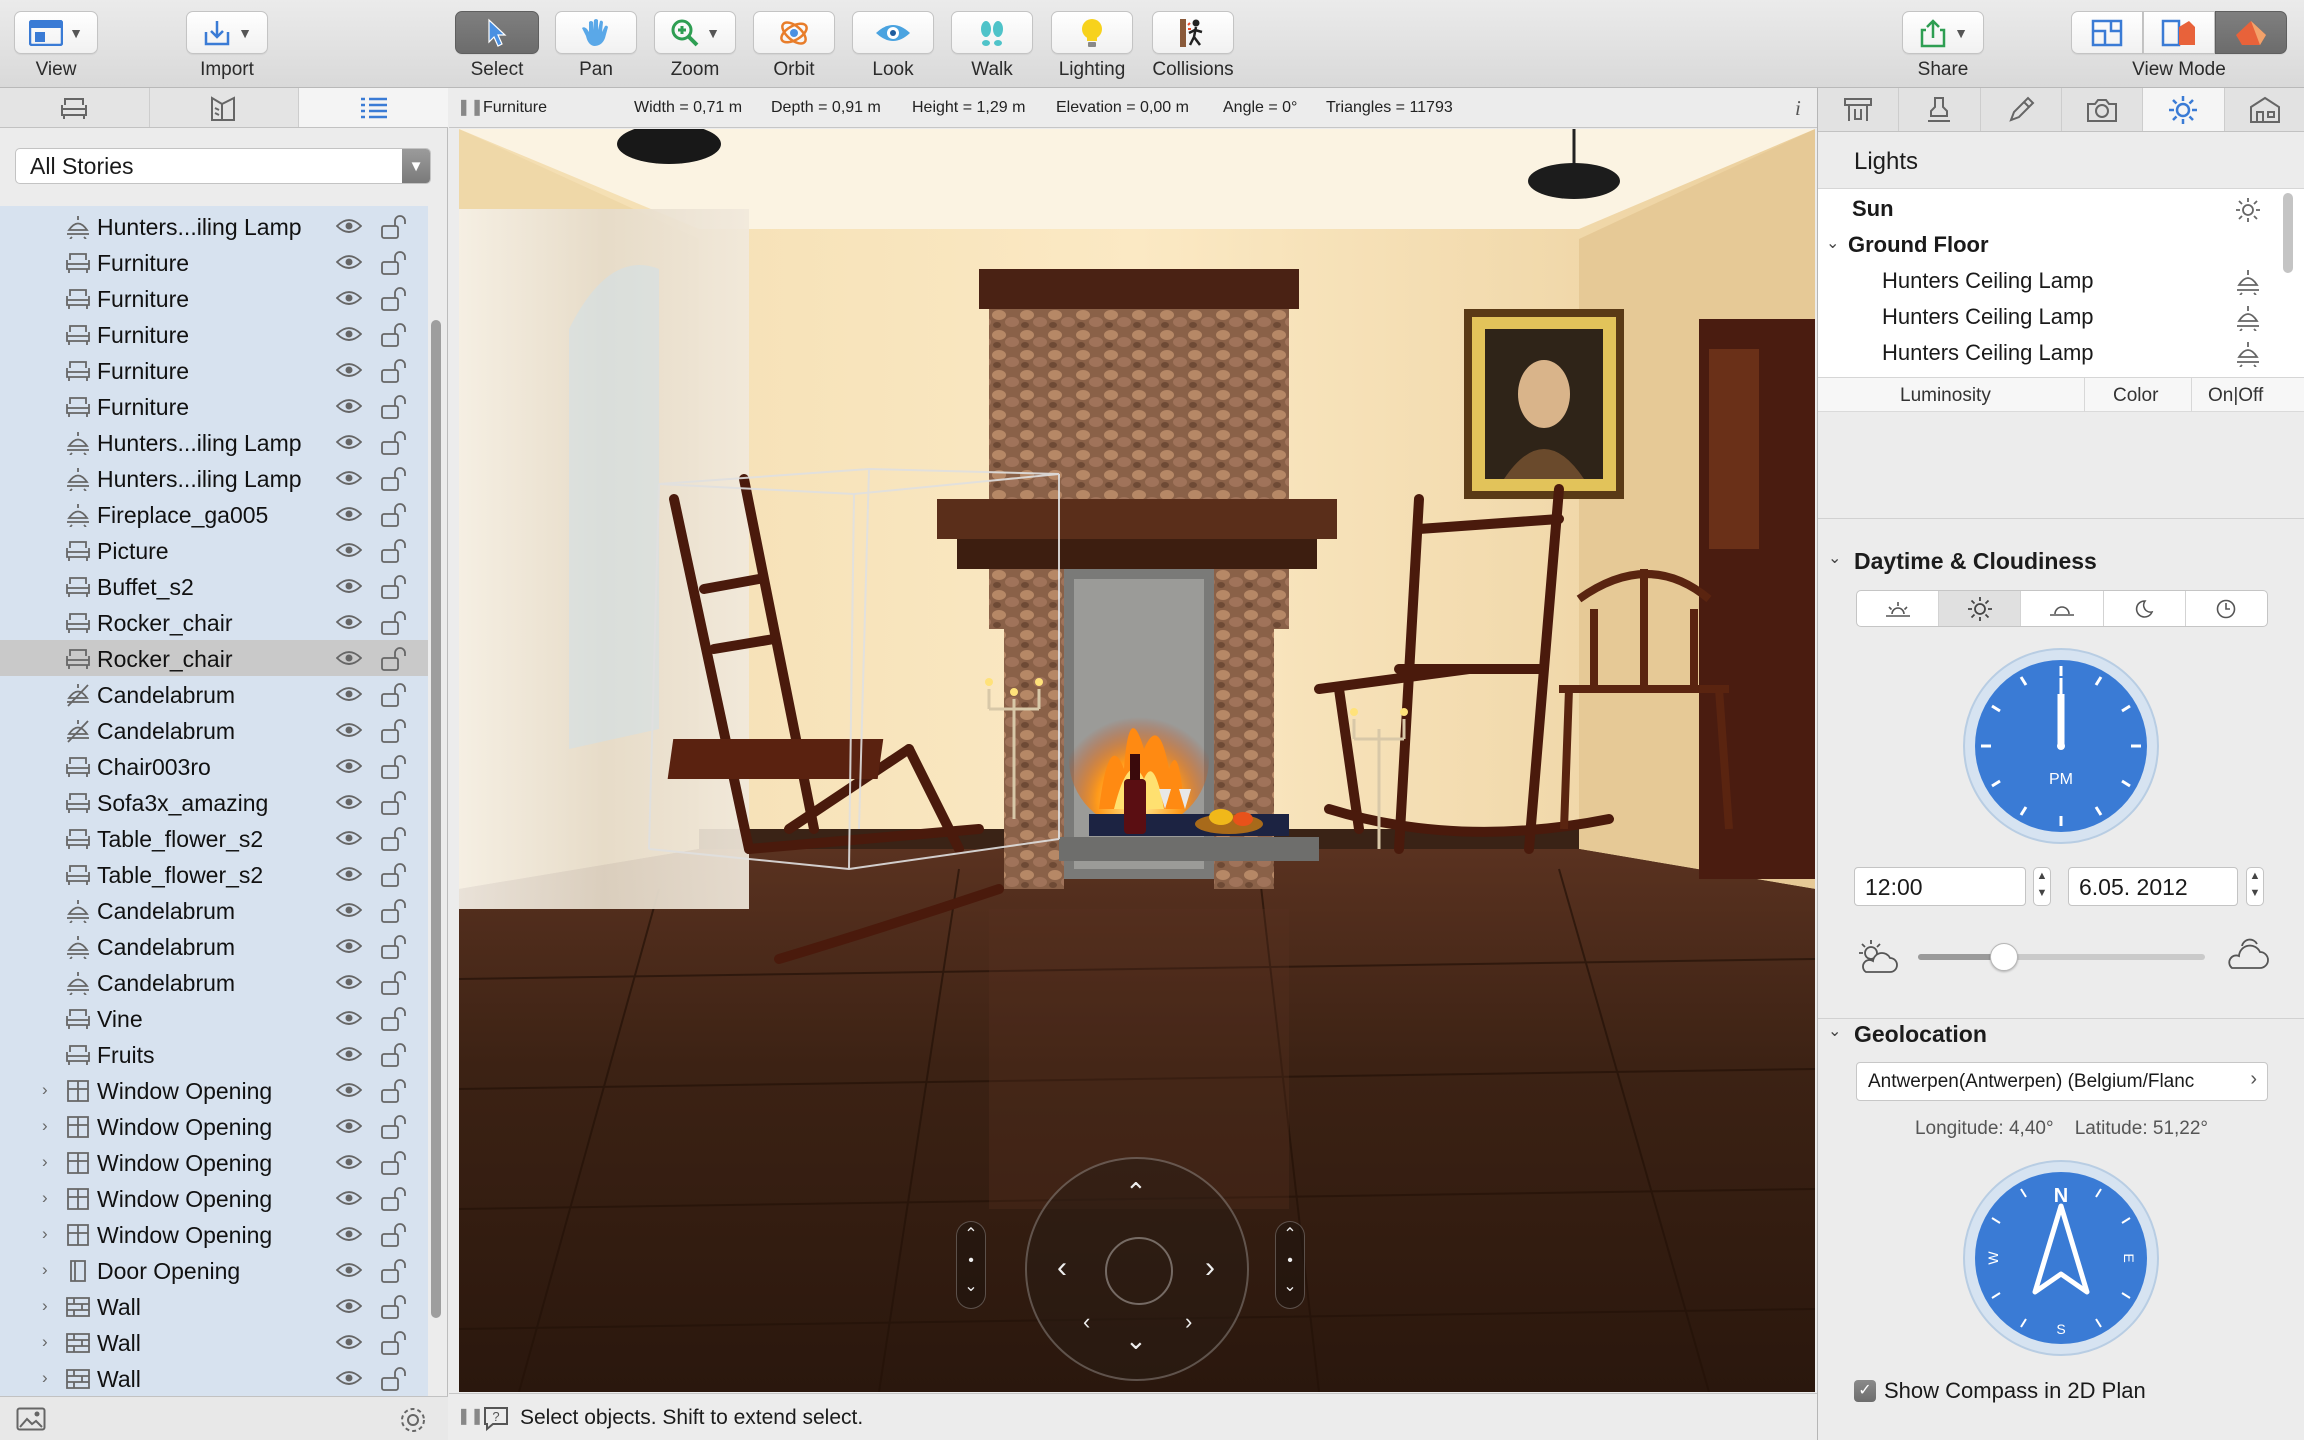 The height and width of the screenshot is (1440, 2304). Describe the element at coordinates (794, 32) in the screenshot. I see `orbit-button` at that location.